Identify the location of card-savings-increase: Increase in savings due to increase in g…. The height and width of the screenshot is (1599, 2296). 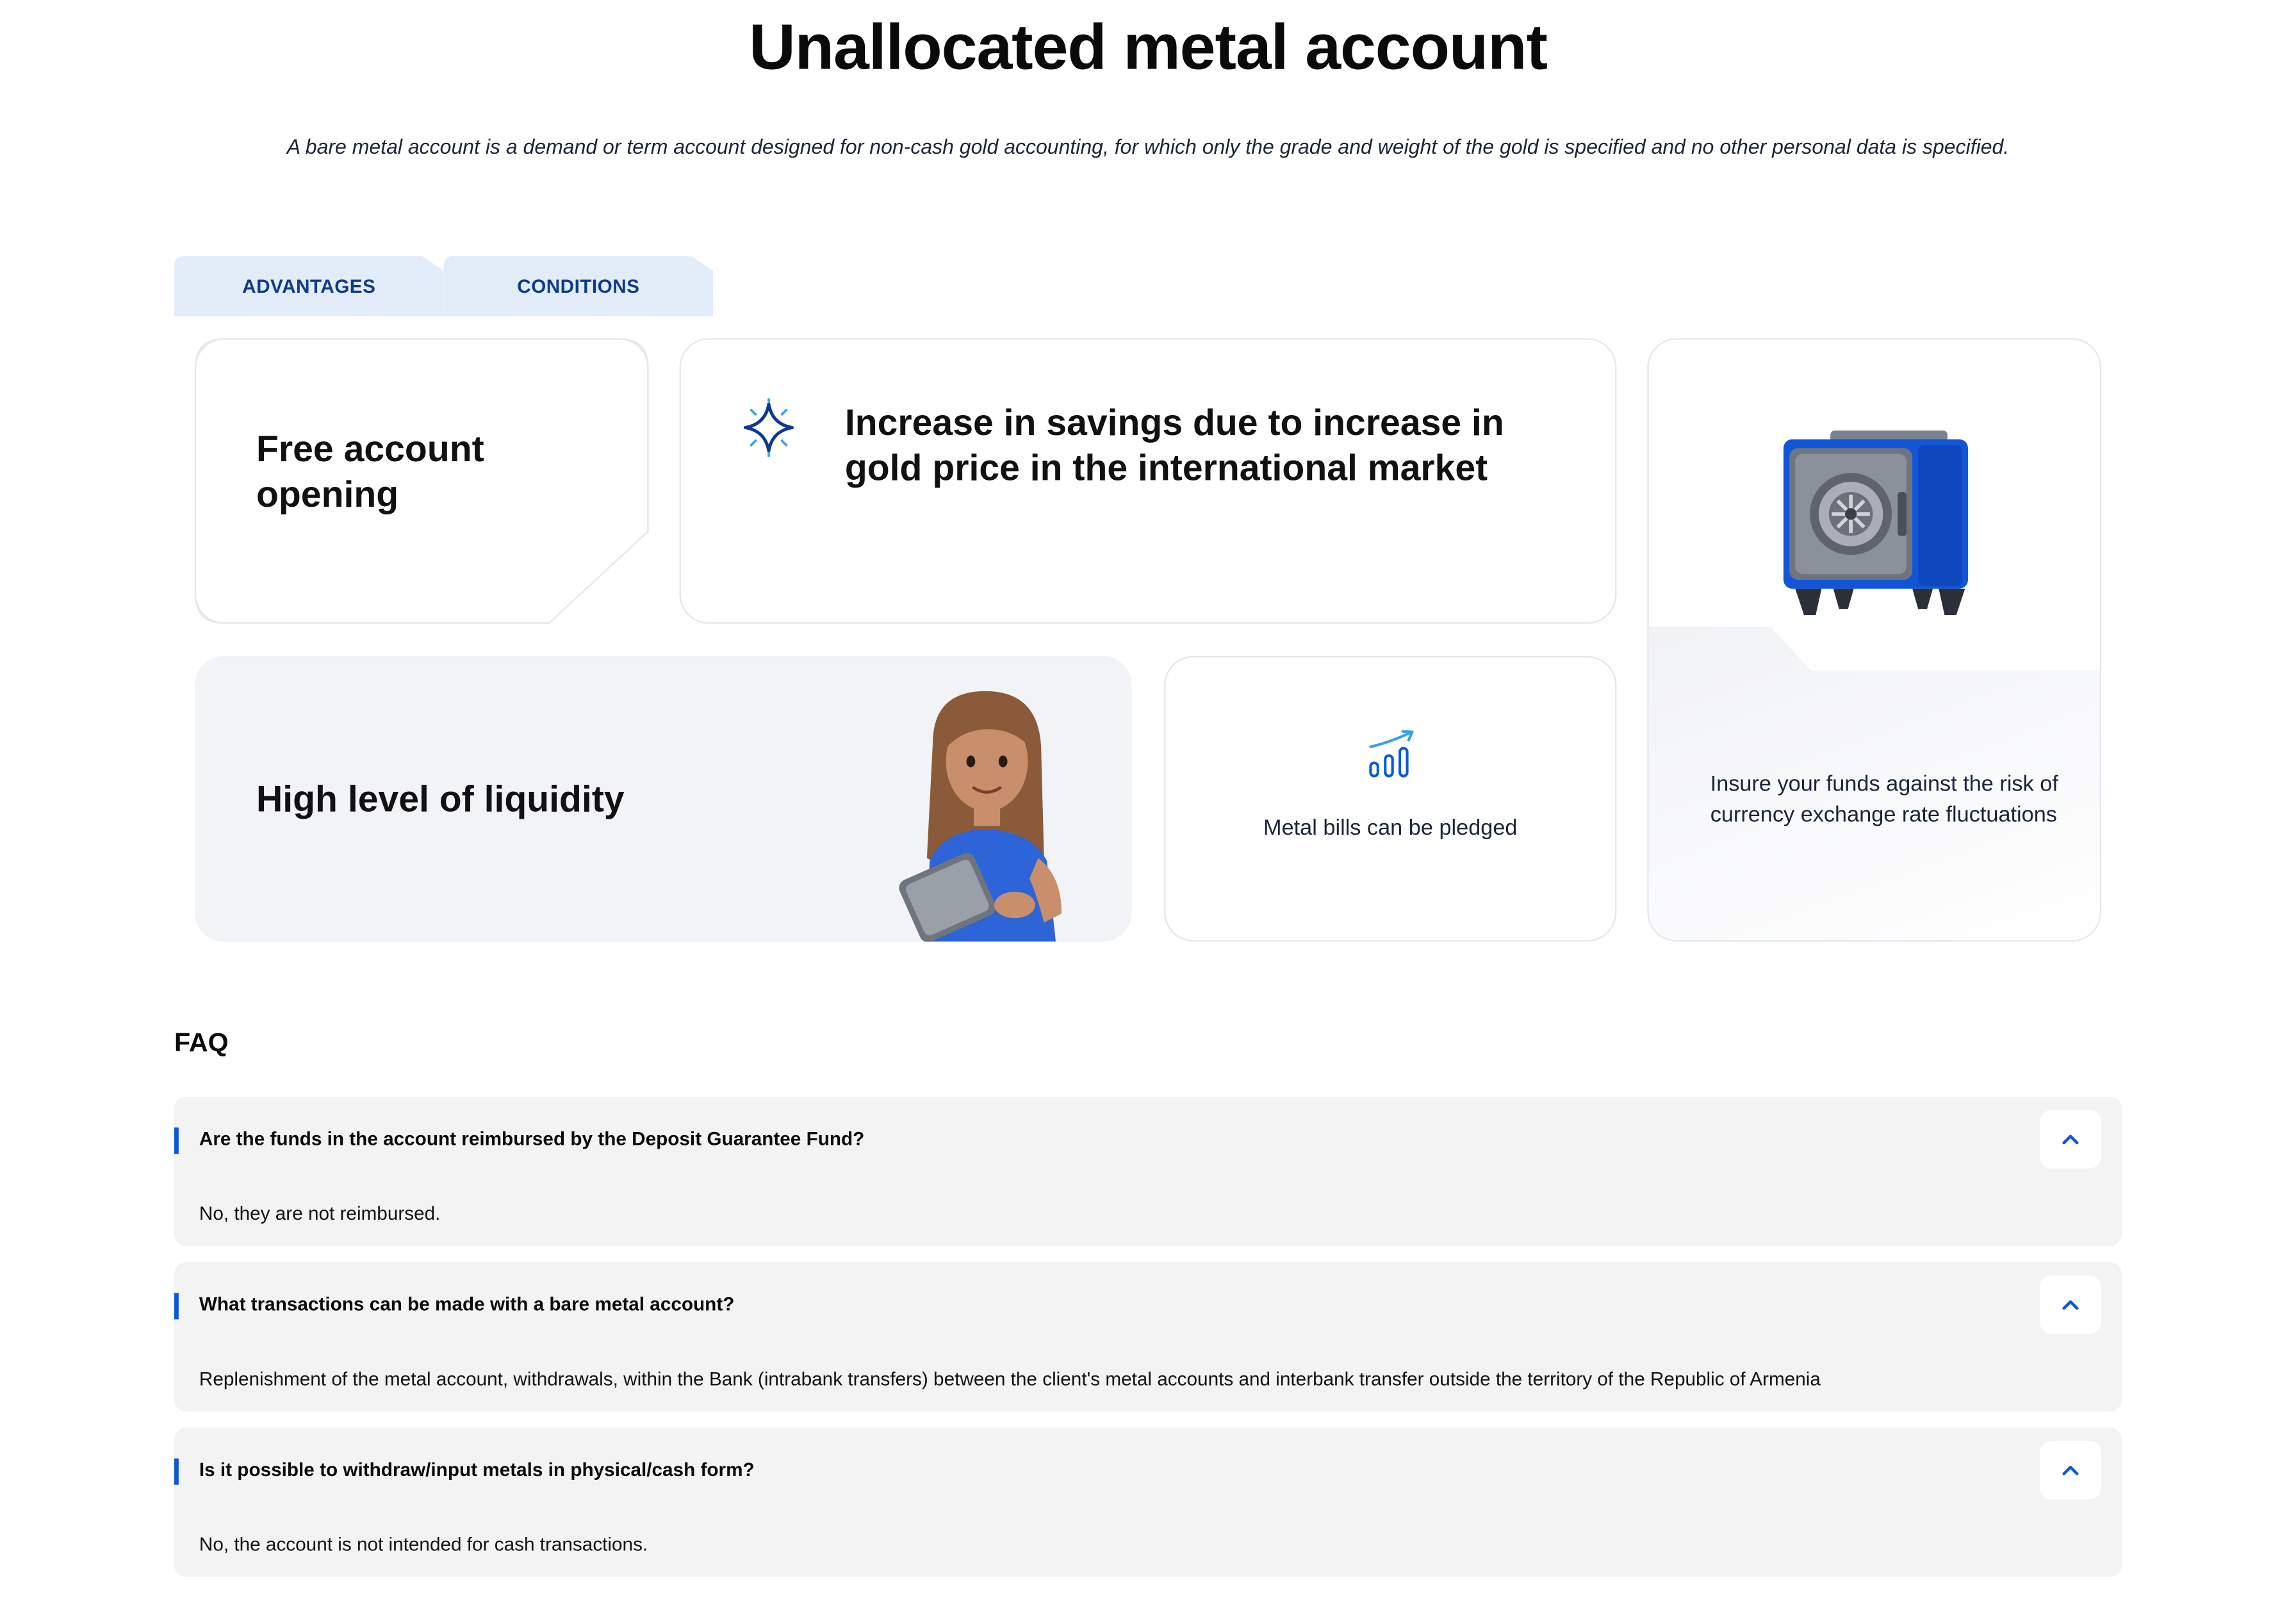
(1148, 481).